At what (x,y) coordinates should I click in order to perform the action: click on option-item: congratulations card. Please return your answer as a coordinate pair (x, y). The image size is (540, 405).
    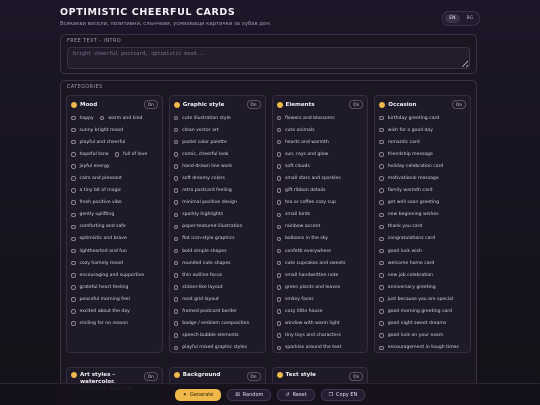
    Looking at the image, I should click on (422, 239).